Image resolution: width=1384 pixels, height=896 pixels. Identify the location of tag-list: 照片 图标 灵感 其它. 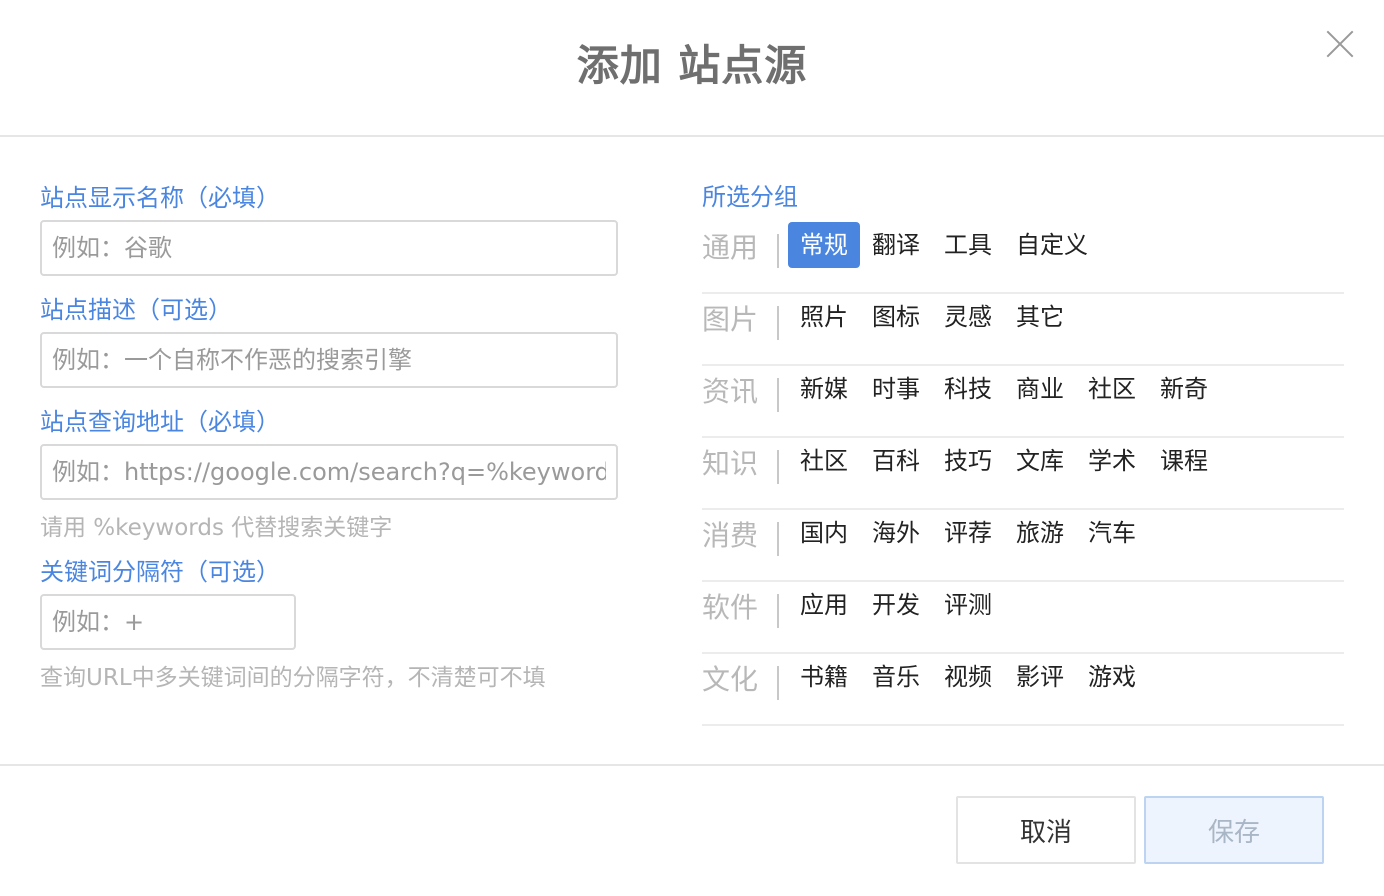
(932, 319).